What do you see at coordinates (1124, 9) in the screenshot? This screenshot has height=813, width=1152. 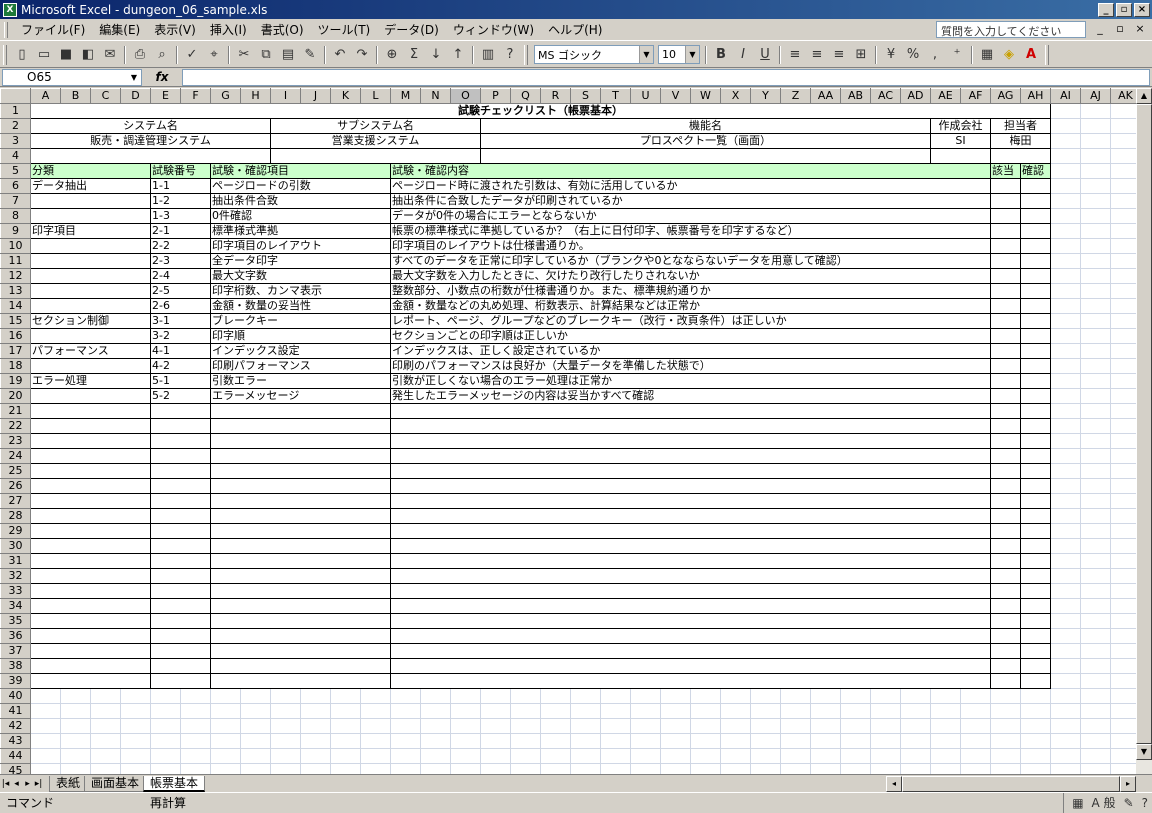 I see `restore-button: ▫` at bounding box center [1124, 9].